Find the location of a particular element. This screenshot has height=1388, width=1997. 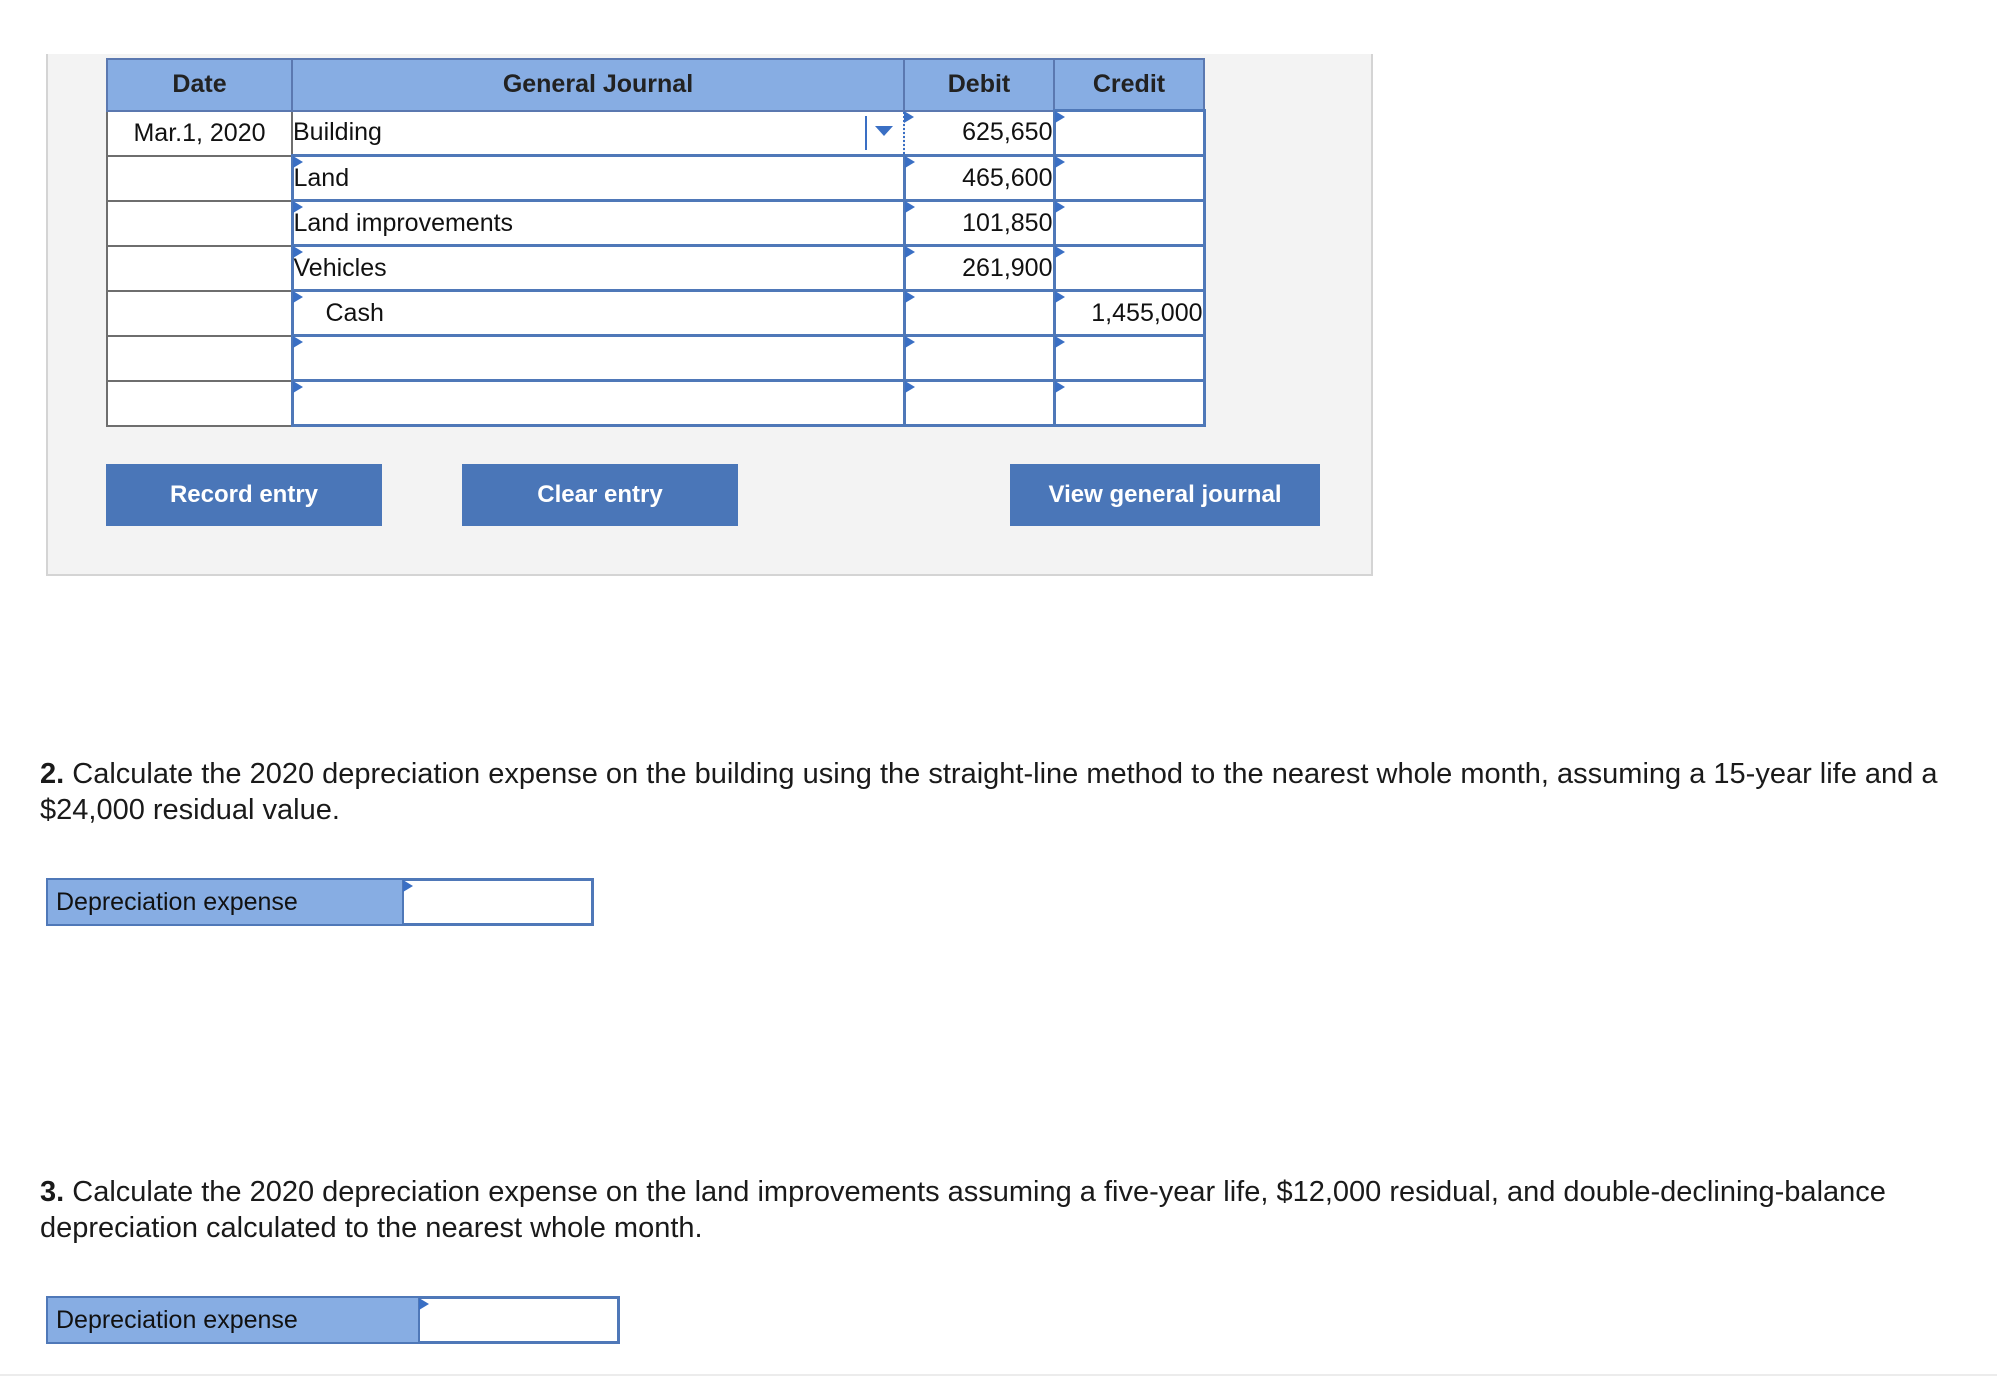

credit-column-header: Credit is located at coordinates (1129, 85).